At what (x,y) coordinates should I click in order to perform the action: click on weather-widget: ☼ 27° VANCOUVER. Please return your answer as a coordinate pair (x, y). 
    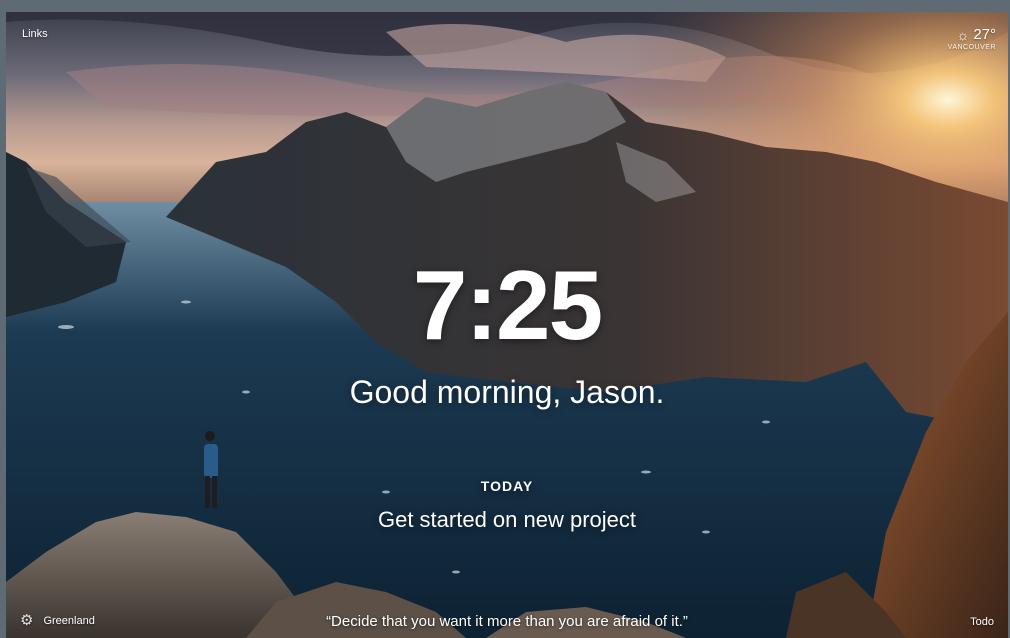
    Looking at the image, I should click on (972, 38).